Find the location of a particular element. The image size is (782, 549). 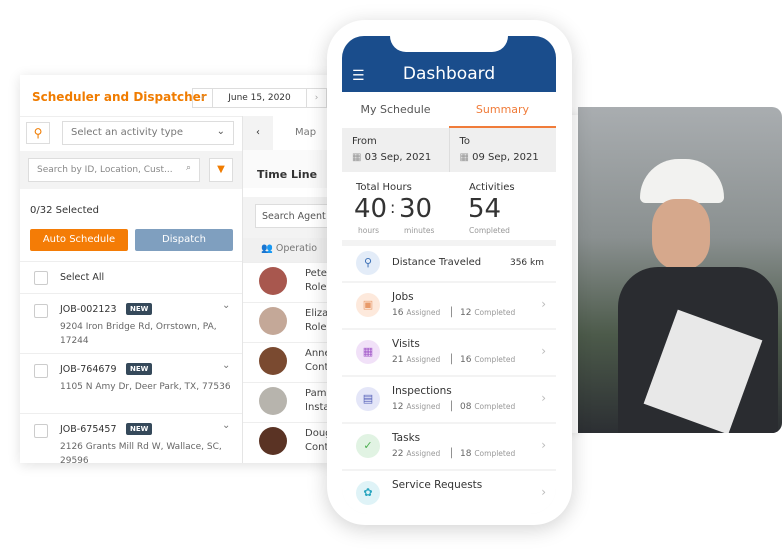

filter-icon: ▼ is located at coordinates (221, 170).